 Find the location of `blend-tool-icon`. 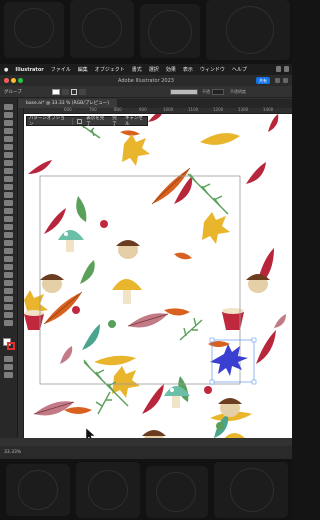

blend-tool-icon is located at coordinates (8, 267).